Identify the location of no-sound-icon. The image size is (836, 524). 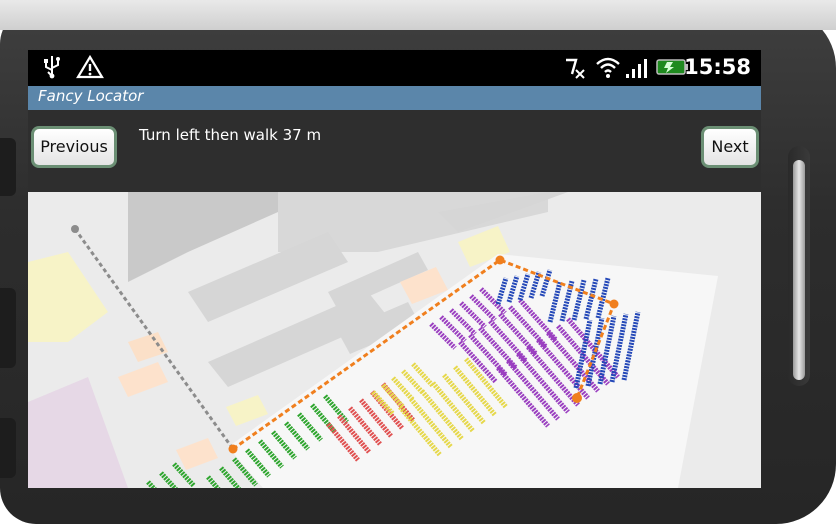
(574, 71).